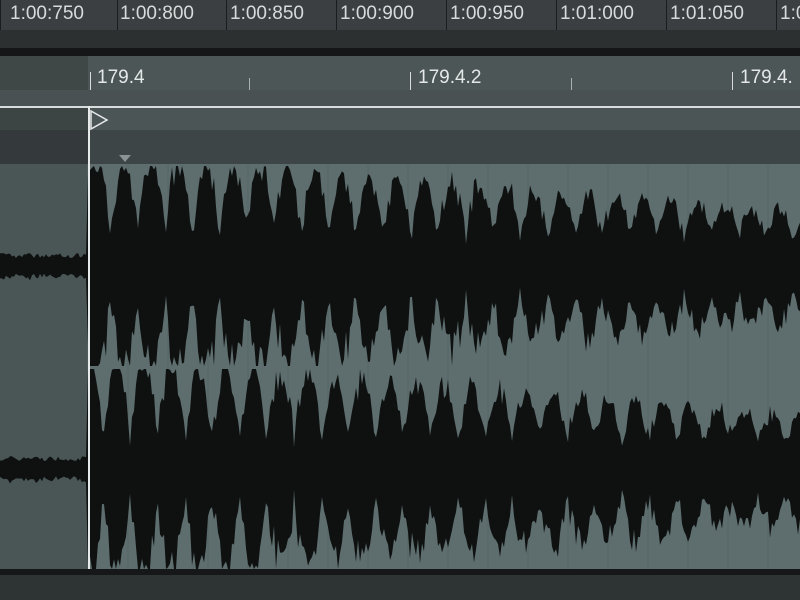 Image resolution: width=800 pixels, height=600 pixels. Describe the element at coordinates (400, 98) in the screenshot. I see `ruler-spacer` at that location.